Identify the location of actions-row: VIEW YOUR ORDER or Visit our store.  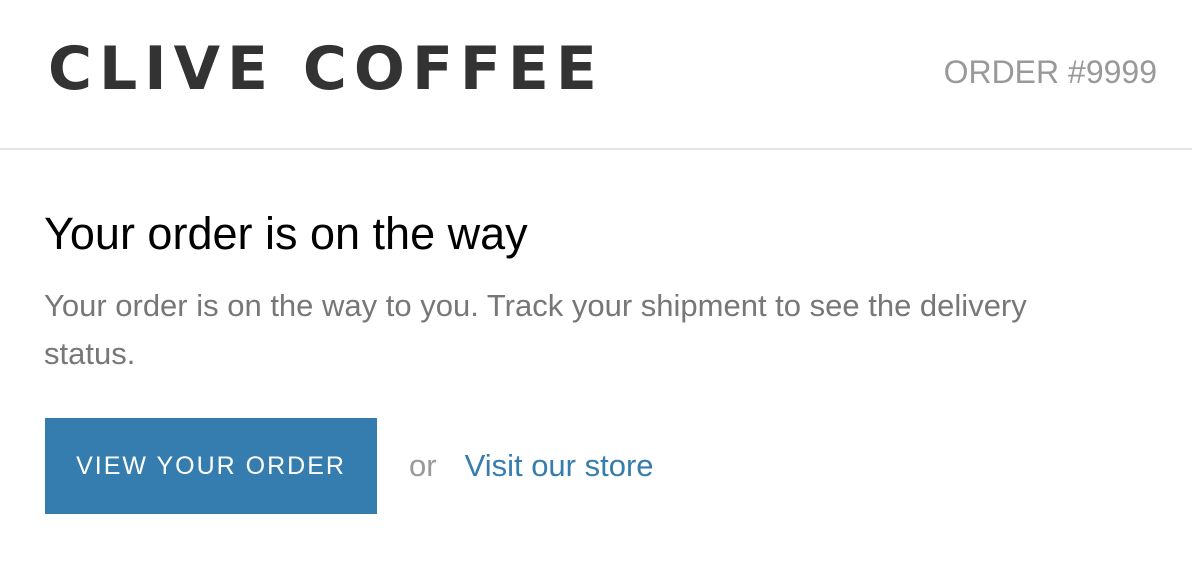
(349, 466).